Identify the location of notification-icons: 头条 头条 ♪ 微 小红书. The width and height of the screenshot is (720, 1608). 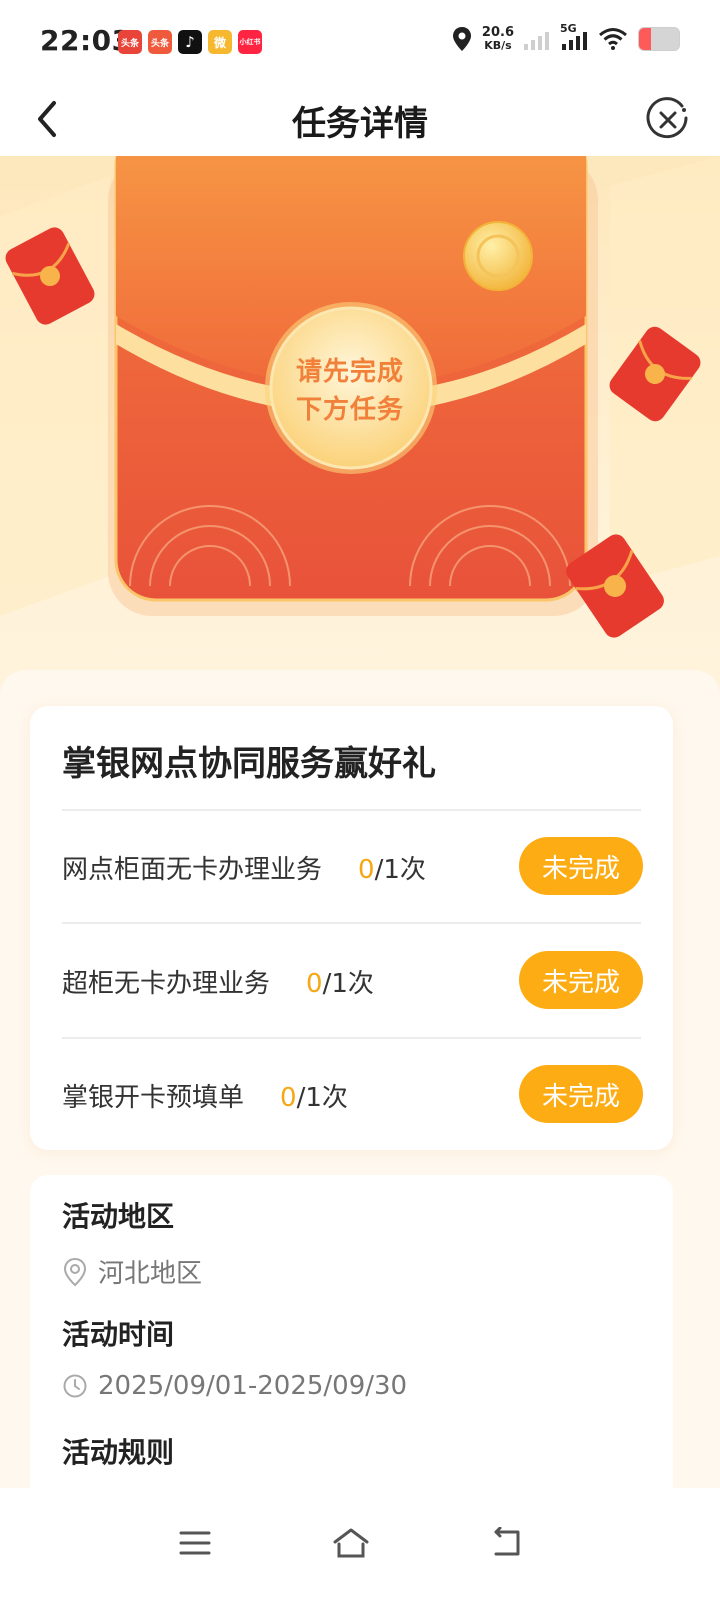
(190, 42).